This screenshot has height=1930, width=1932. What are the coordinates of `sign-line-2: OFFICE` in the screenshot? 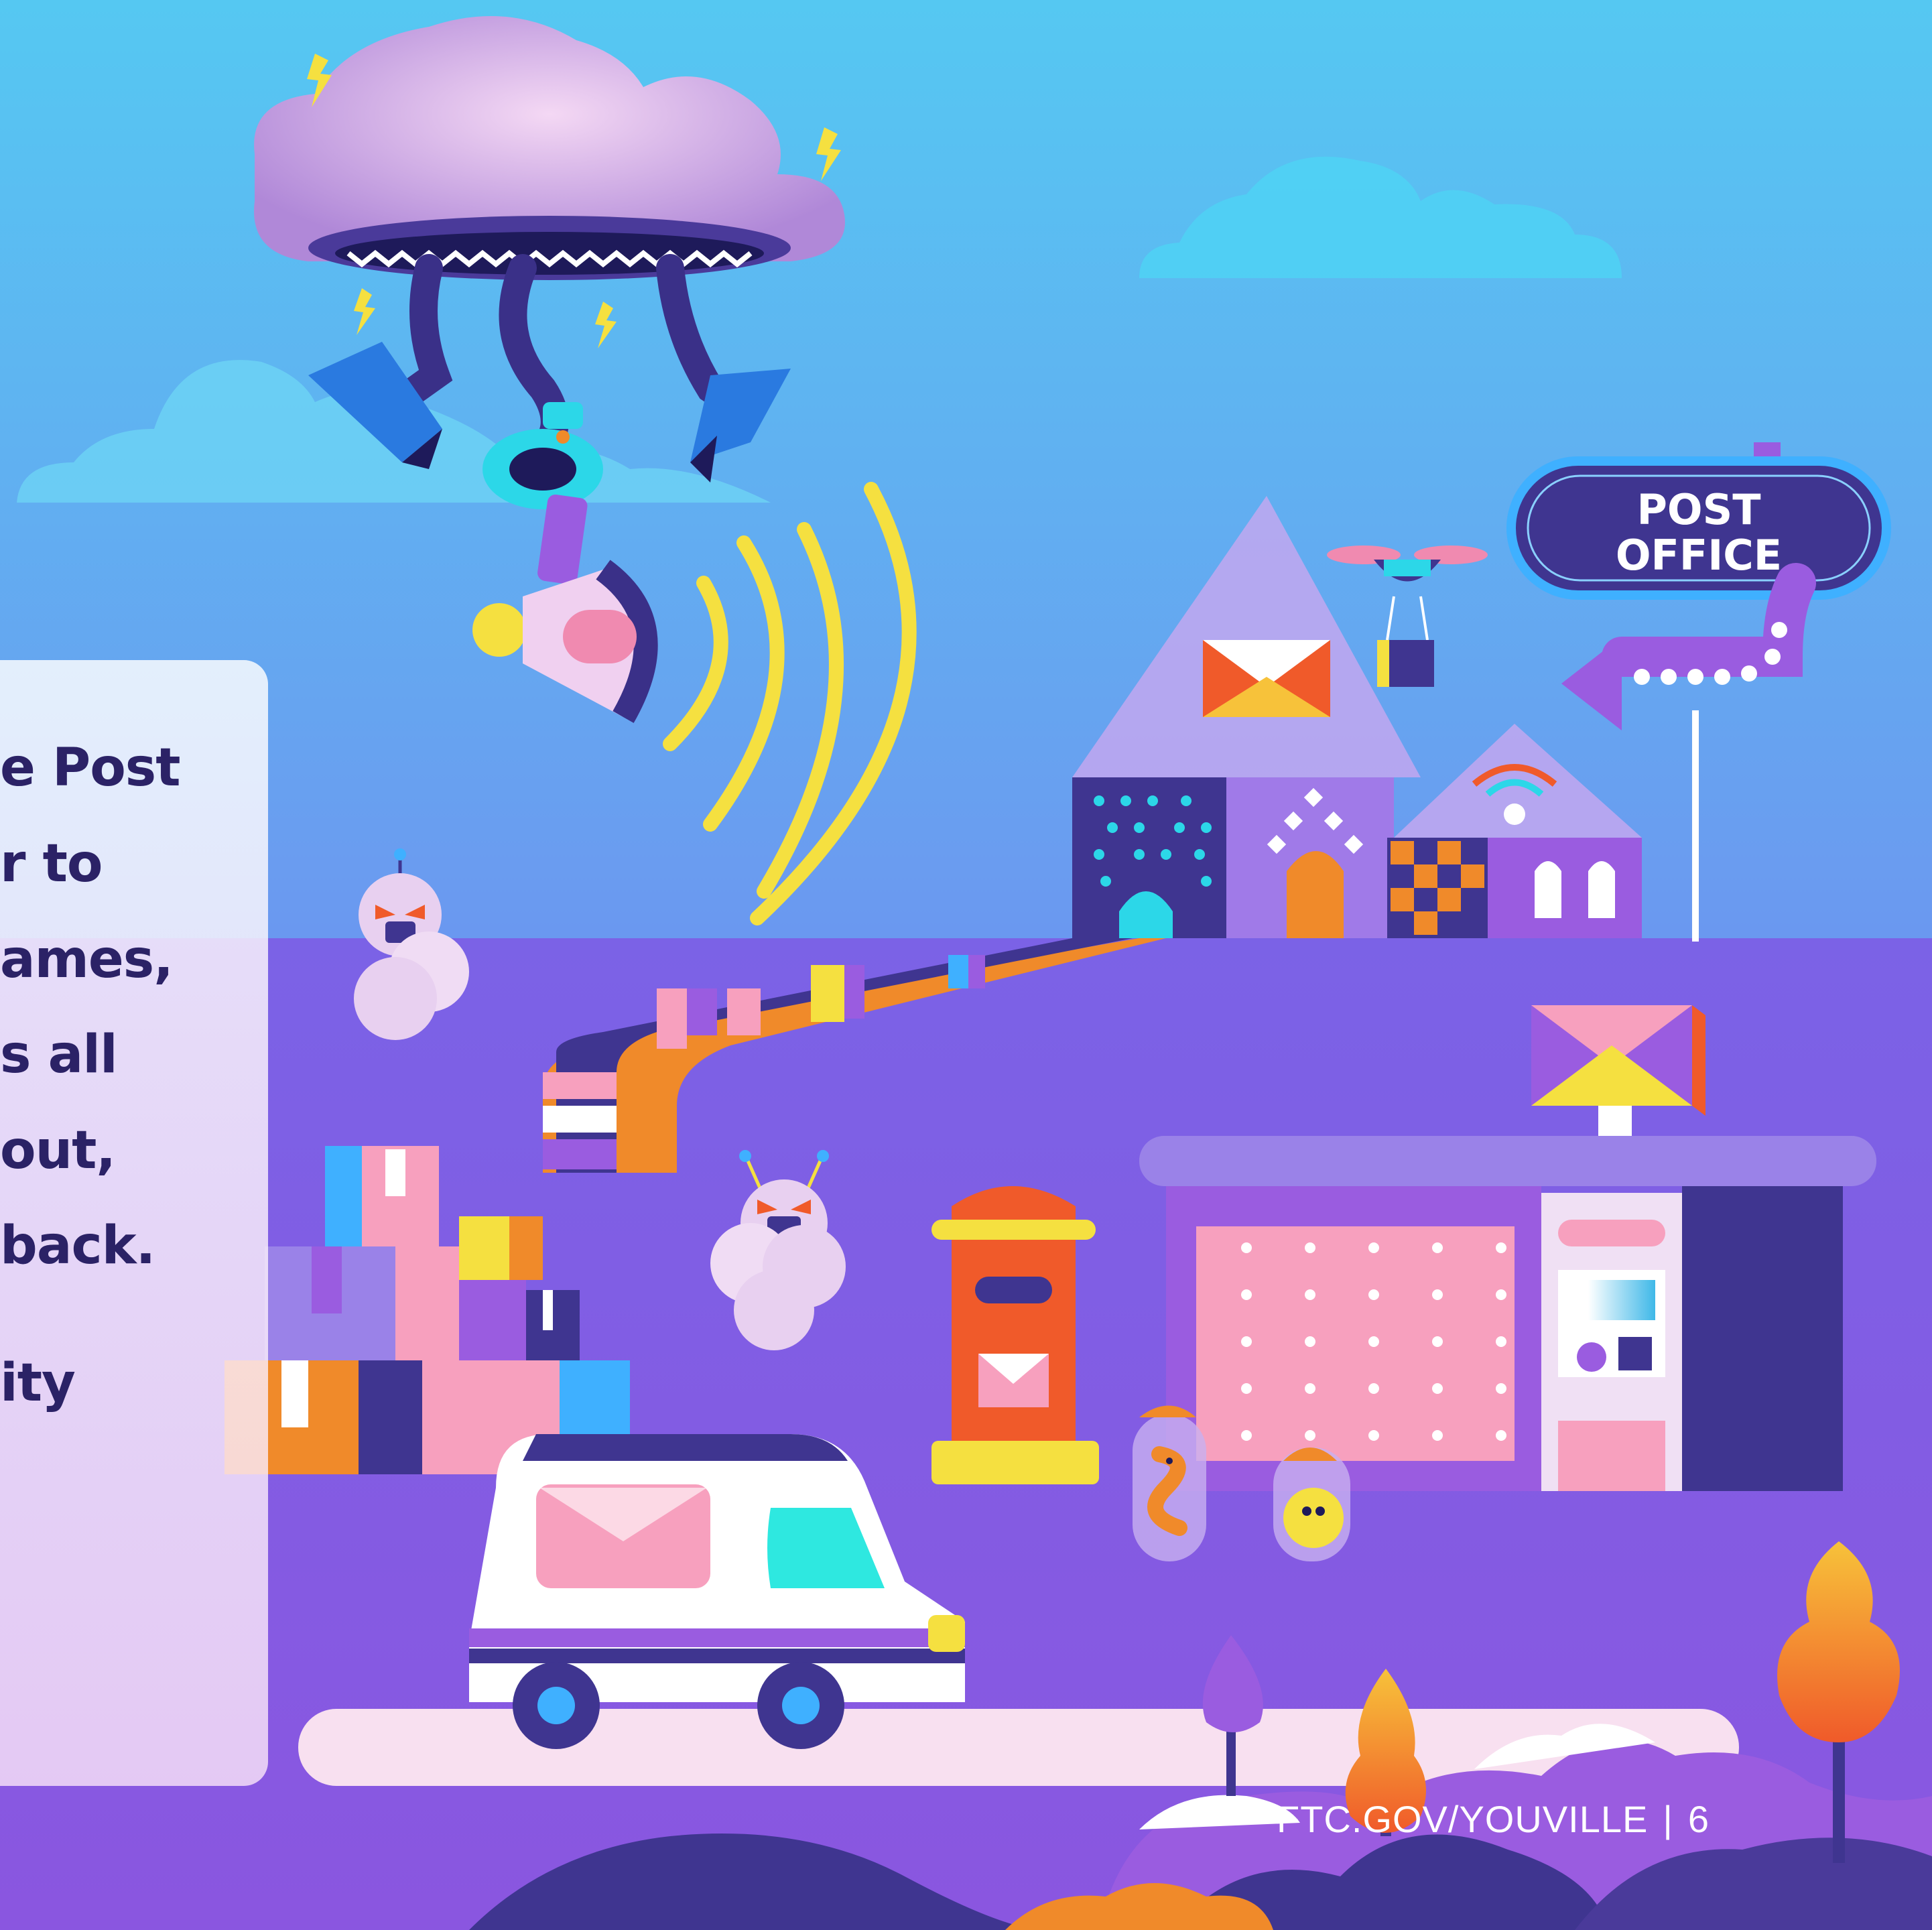 It's located at (1699, 555).